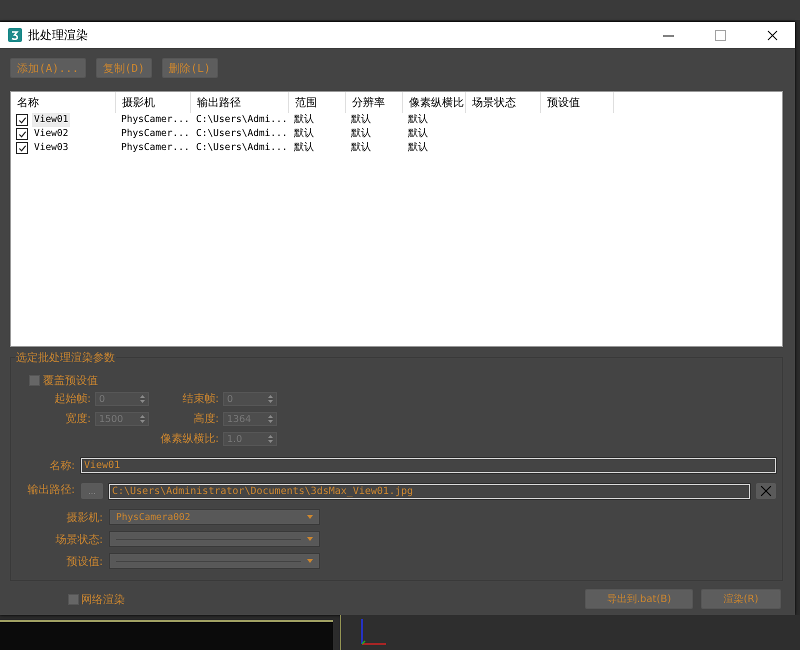 This screenshot has width=800, height=650. Describe the element at coordinates (61, 465) in the screenshot. I see `field-label: 名称:` at that location.